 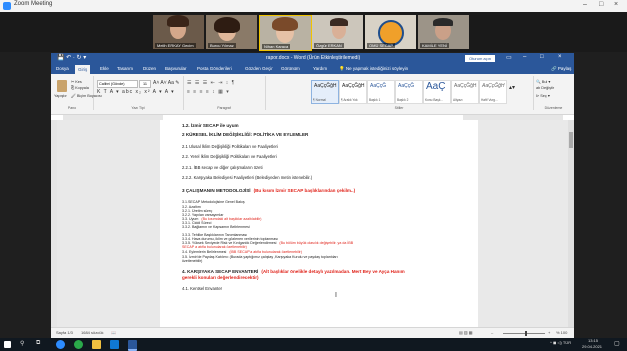 I want to click on system-tray-icons: ^ ◼ ◁) TÜR, so click(x=560, y=342).